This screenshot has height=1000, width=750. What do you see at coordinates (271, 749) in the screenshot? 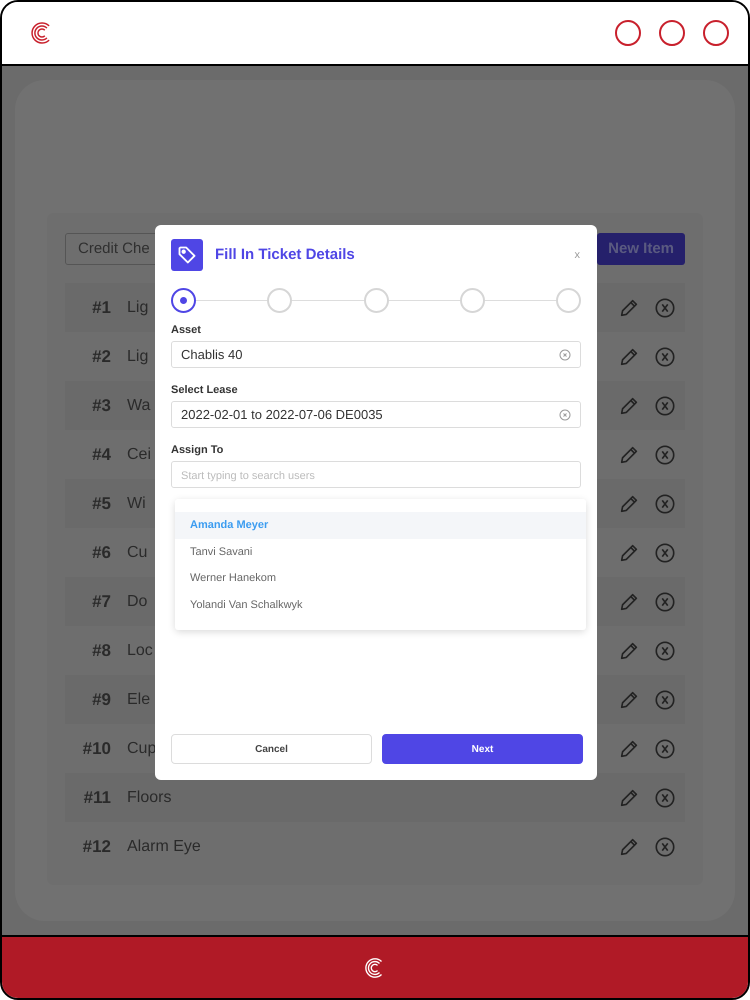
I see `cancel-button: Cancel` at bounding box center [271, 749].